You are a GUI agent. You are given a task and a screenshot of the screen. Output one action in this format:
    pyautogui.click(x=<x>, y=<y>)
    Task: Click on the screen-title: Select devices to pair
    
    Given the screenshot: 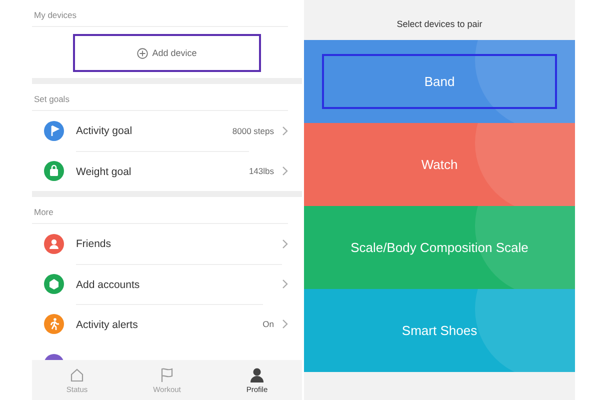 What is the action you would take?
    pyautogui.click(x=440, y=24)
    